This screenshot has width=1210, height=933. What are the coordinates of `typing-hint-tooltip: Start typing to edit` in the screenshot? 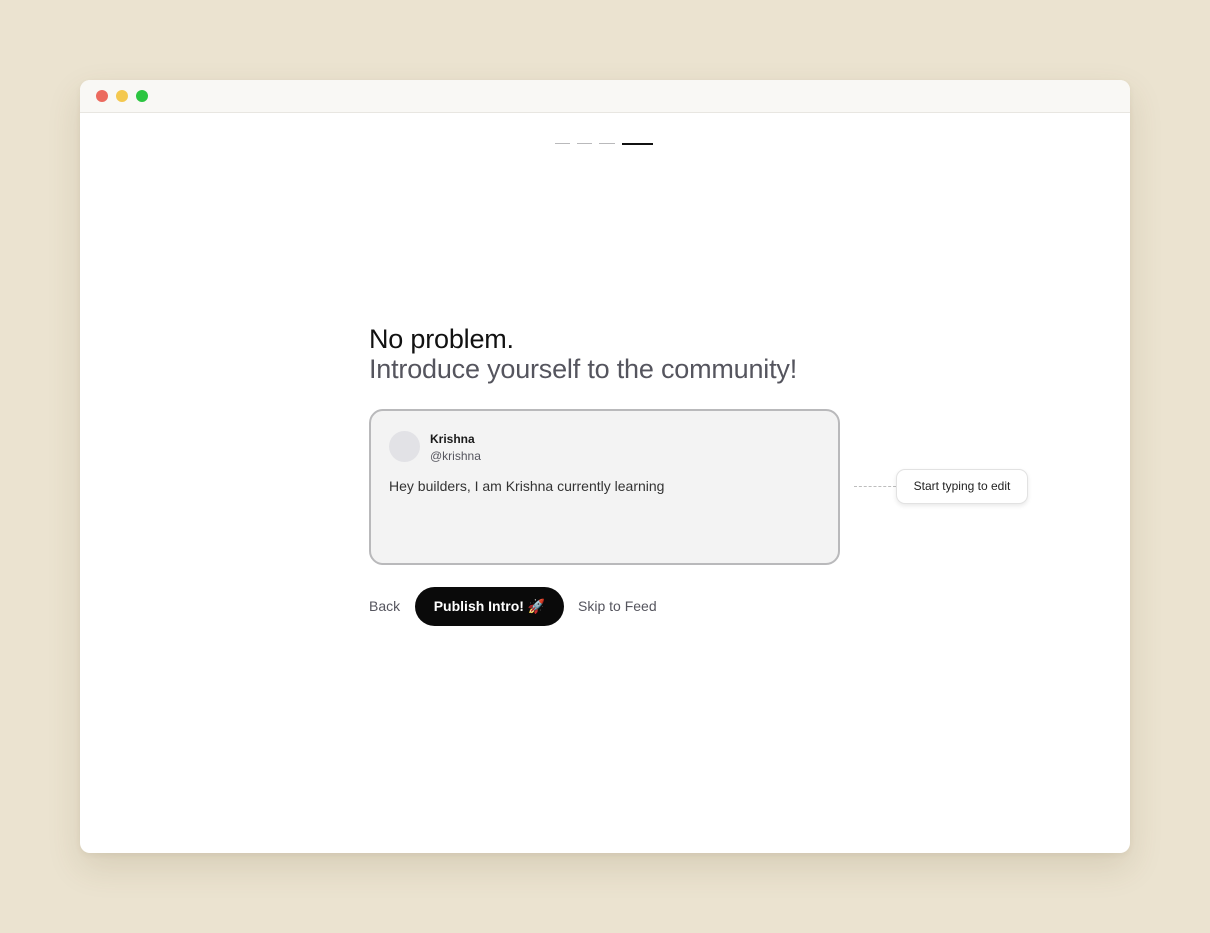 It's located at (962, 486).